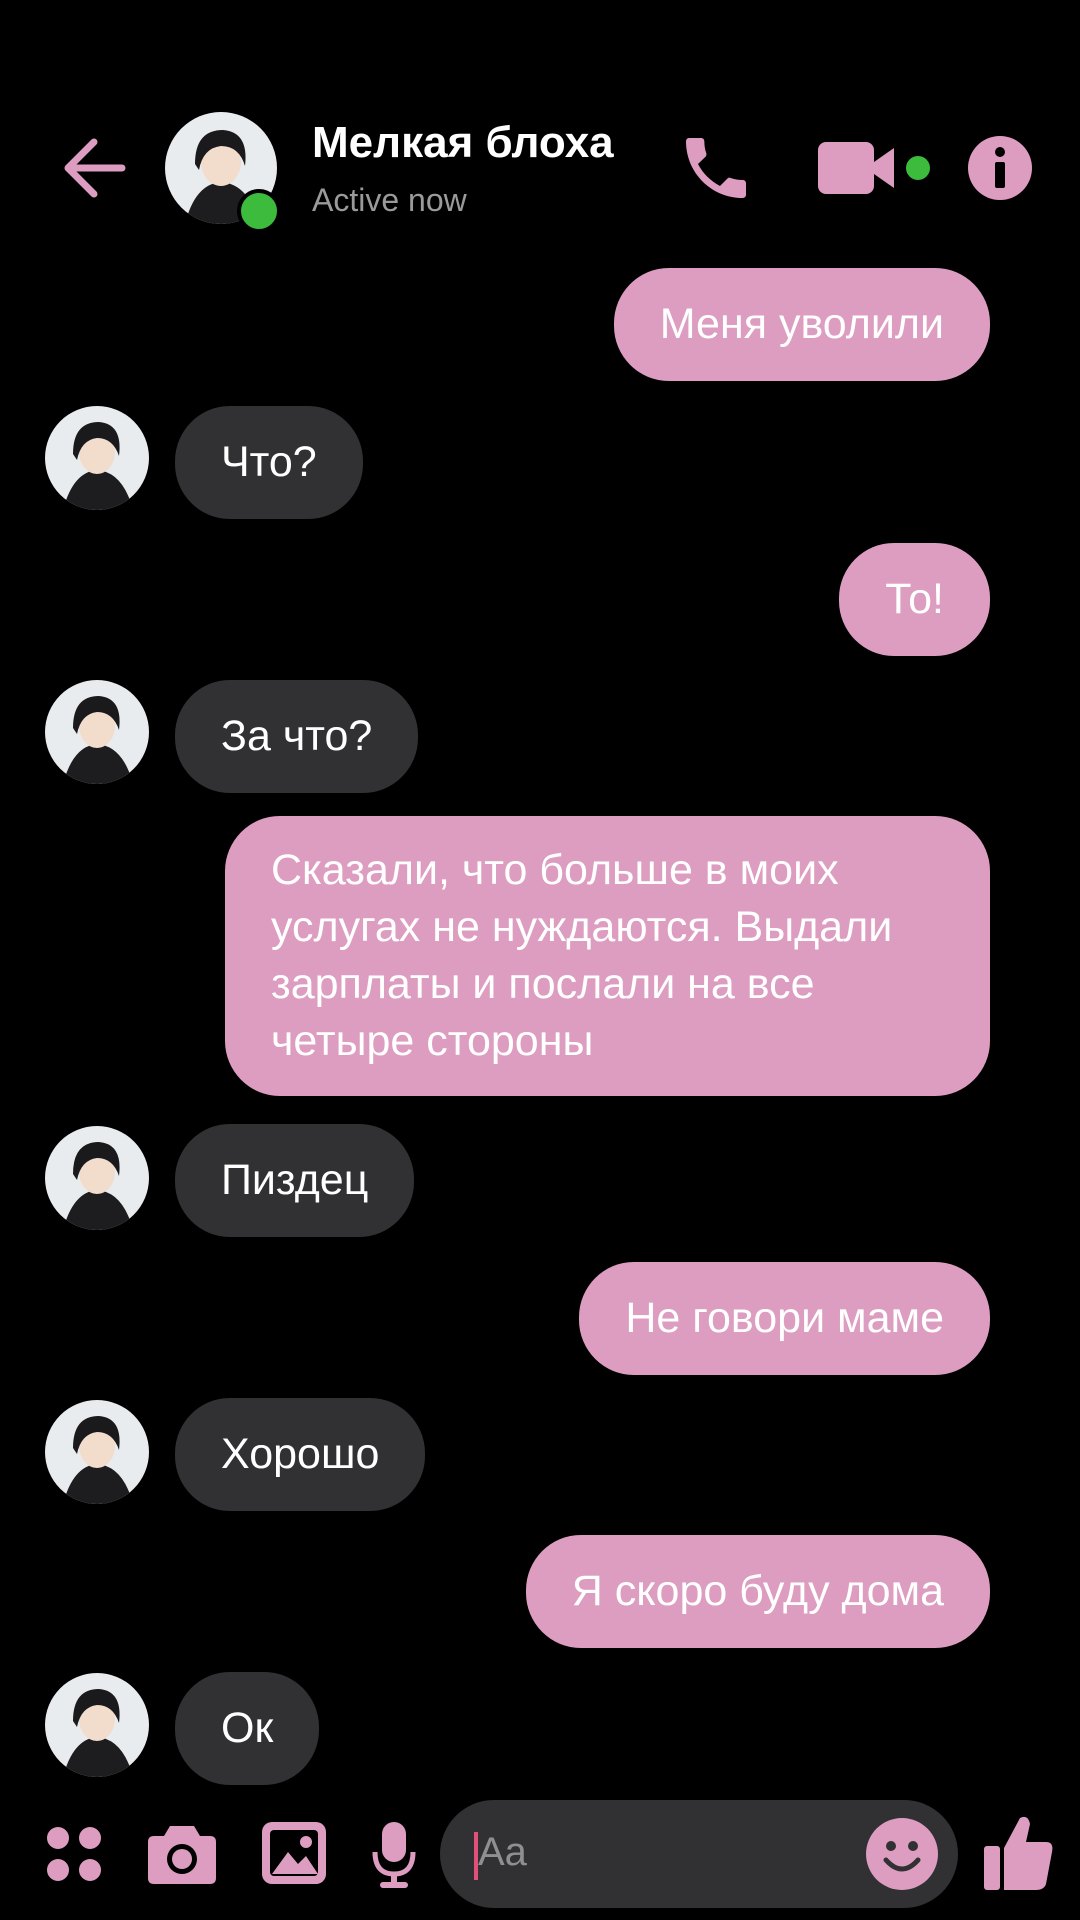 Image resolution: width=1080 pixels, height=1920 pixels. I want to click on info-button, so click(1000, 168).